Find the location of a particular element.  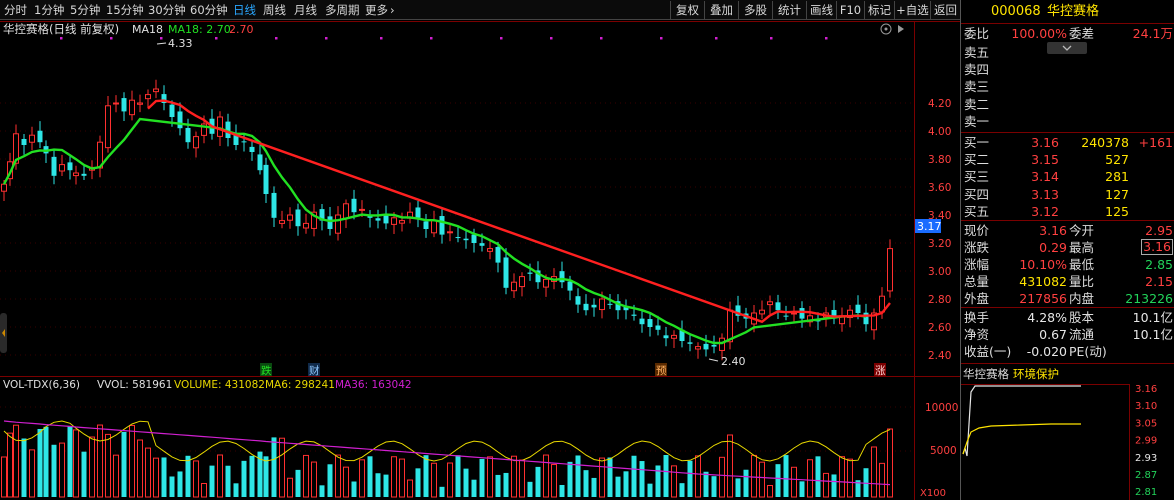

weibi-value: 100.00% is located at coordinates (1039, 33).